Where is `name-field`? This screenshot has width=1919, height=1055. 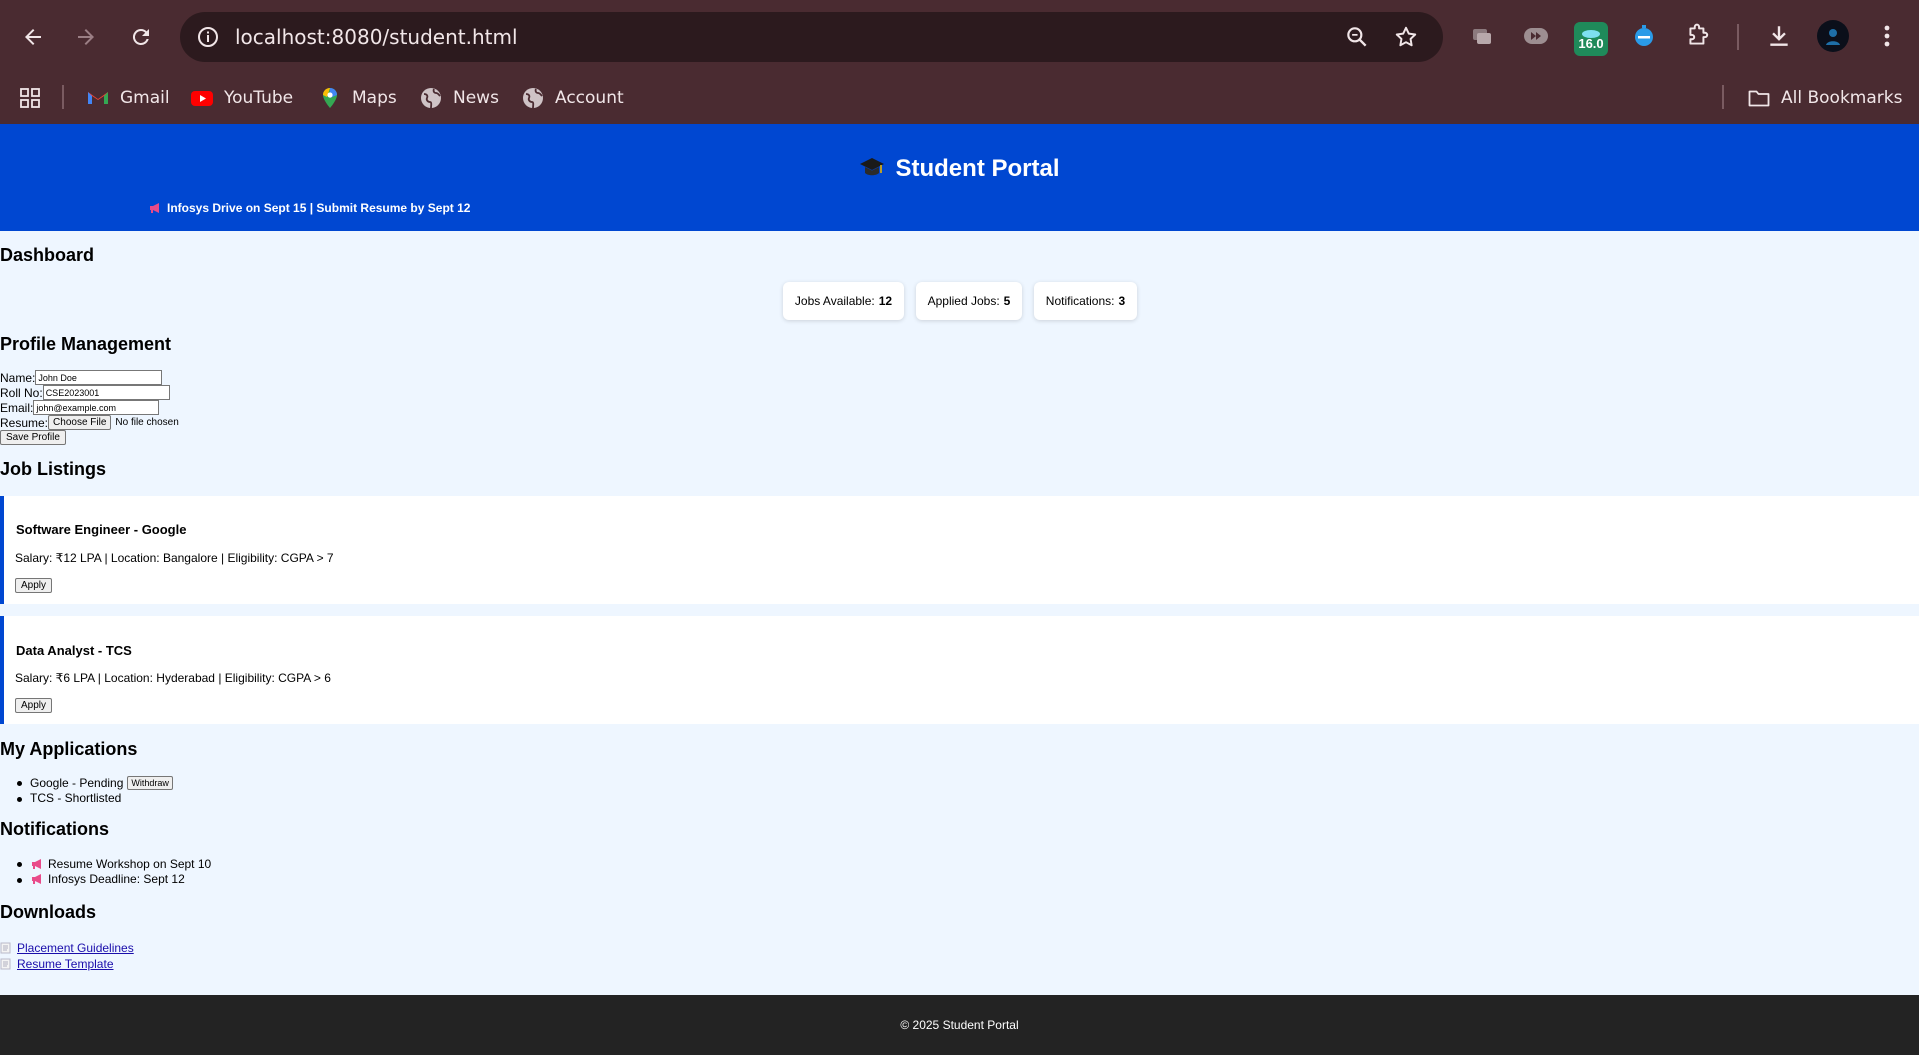
name-field is located at coordinates (99, 377).